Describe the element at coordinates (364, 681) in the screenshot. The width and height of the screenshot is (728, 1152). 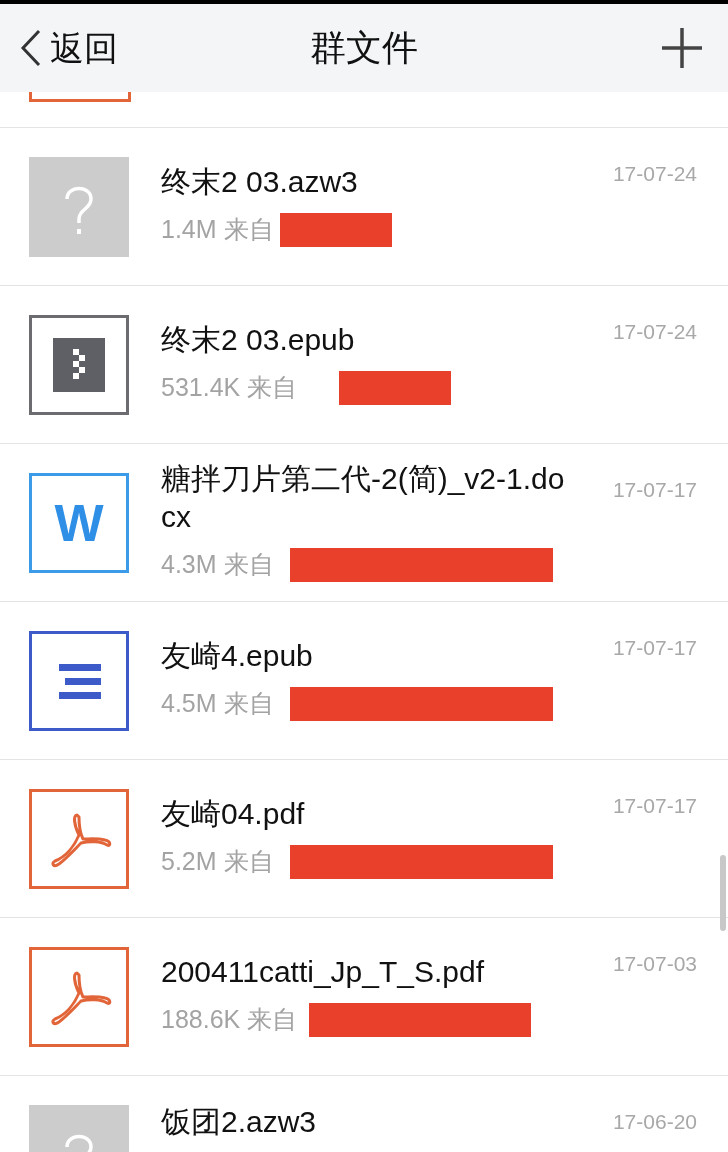
I see `file-row: 友崎4.epub 4.5M 来自 17-07-17` at that location.